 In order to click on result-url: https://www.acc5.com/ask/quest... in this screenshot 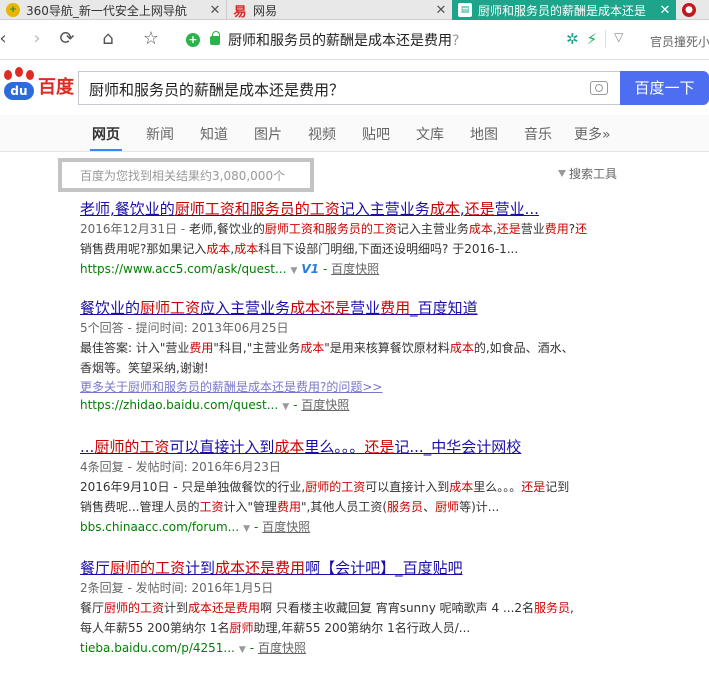, I will do `click(183, 269)`.